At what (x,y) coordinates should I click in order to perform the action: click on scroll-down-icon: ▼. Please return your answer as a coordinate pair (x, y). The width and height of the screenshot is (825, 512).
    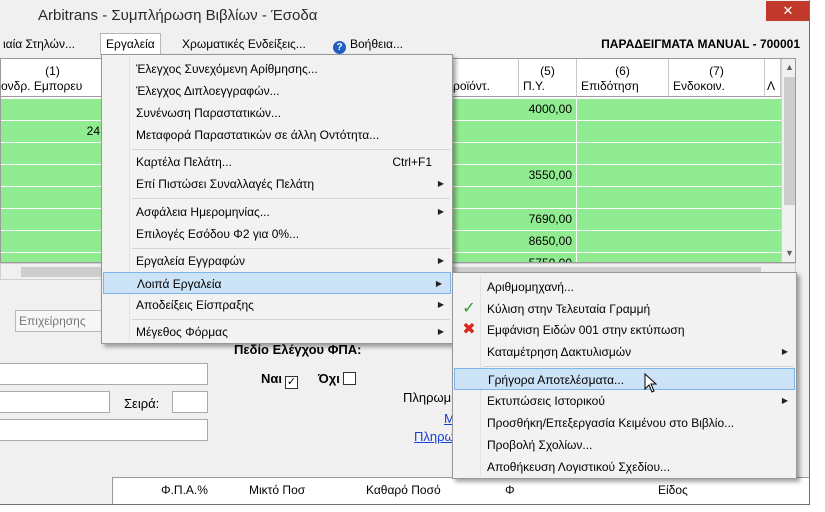
    Looking at the image, I should click on (789, 253).